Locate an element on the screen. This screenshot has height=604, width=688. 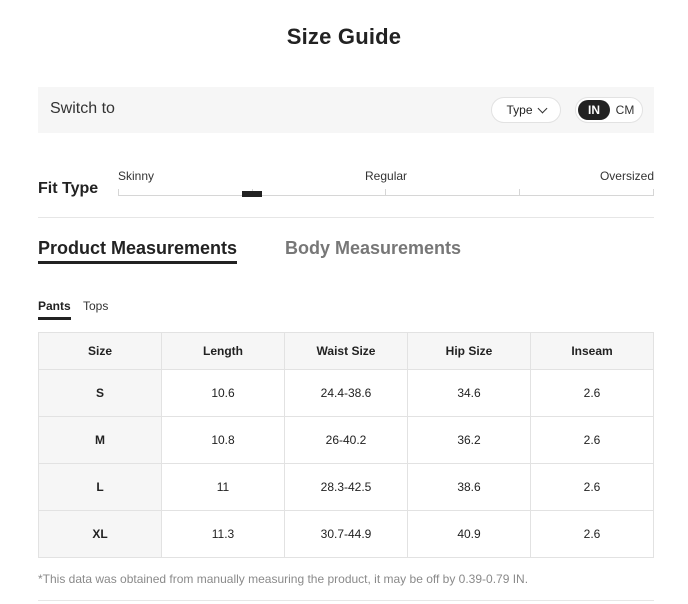
fit-scale-skinny: Skinny is located at coordinates (136, 176).